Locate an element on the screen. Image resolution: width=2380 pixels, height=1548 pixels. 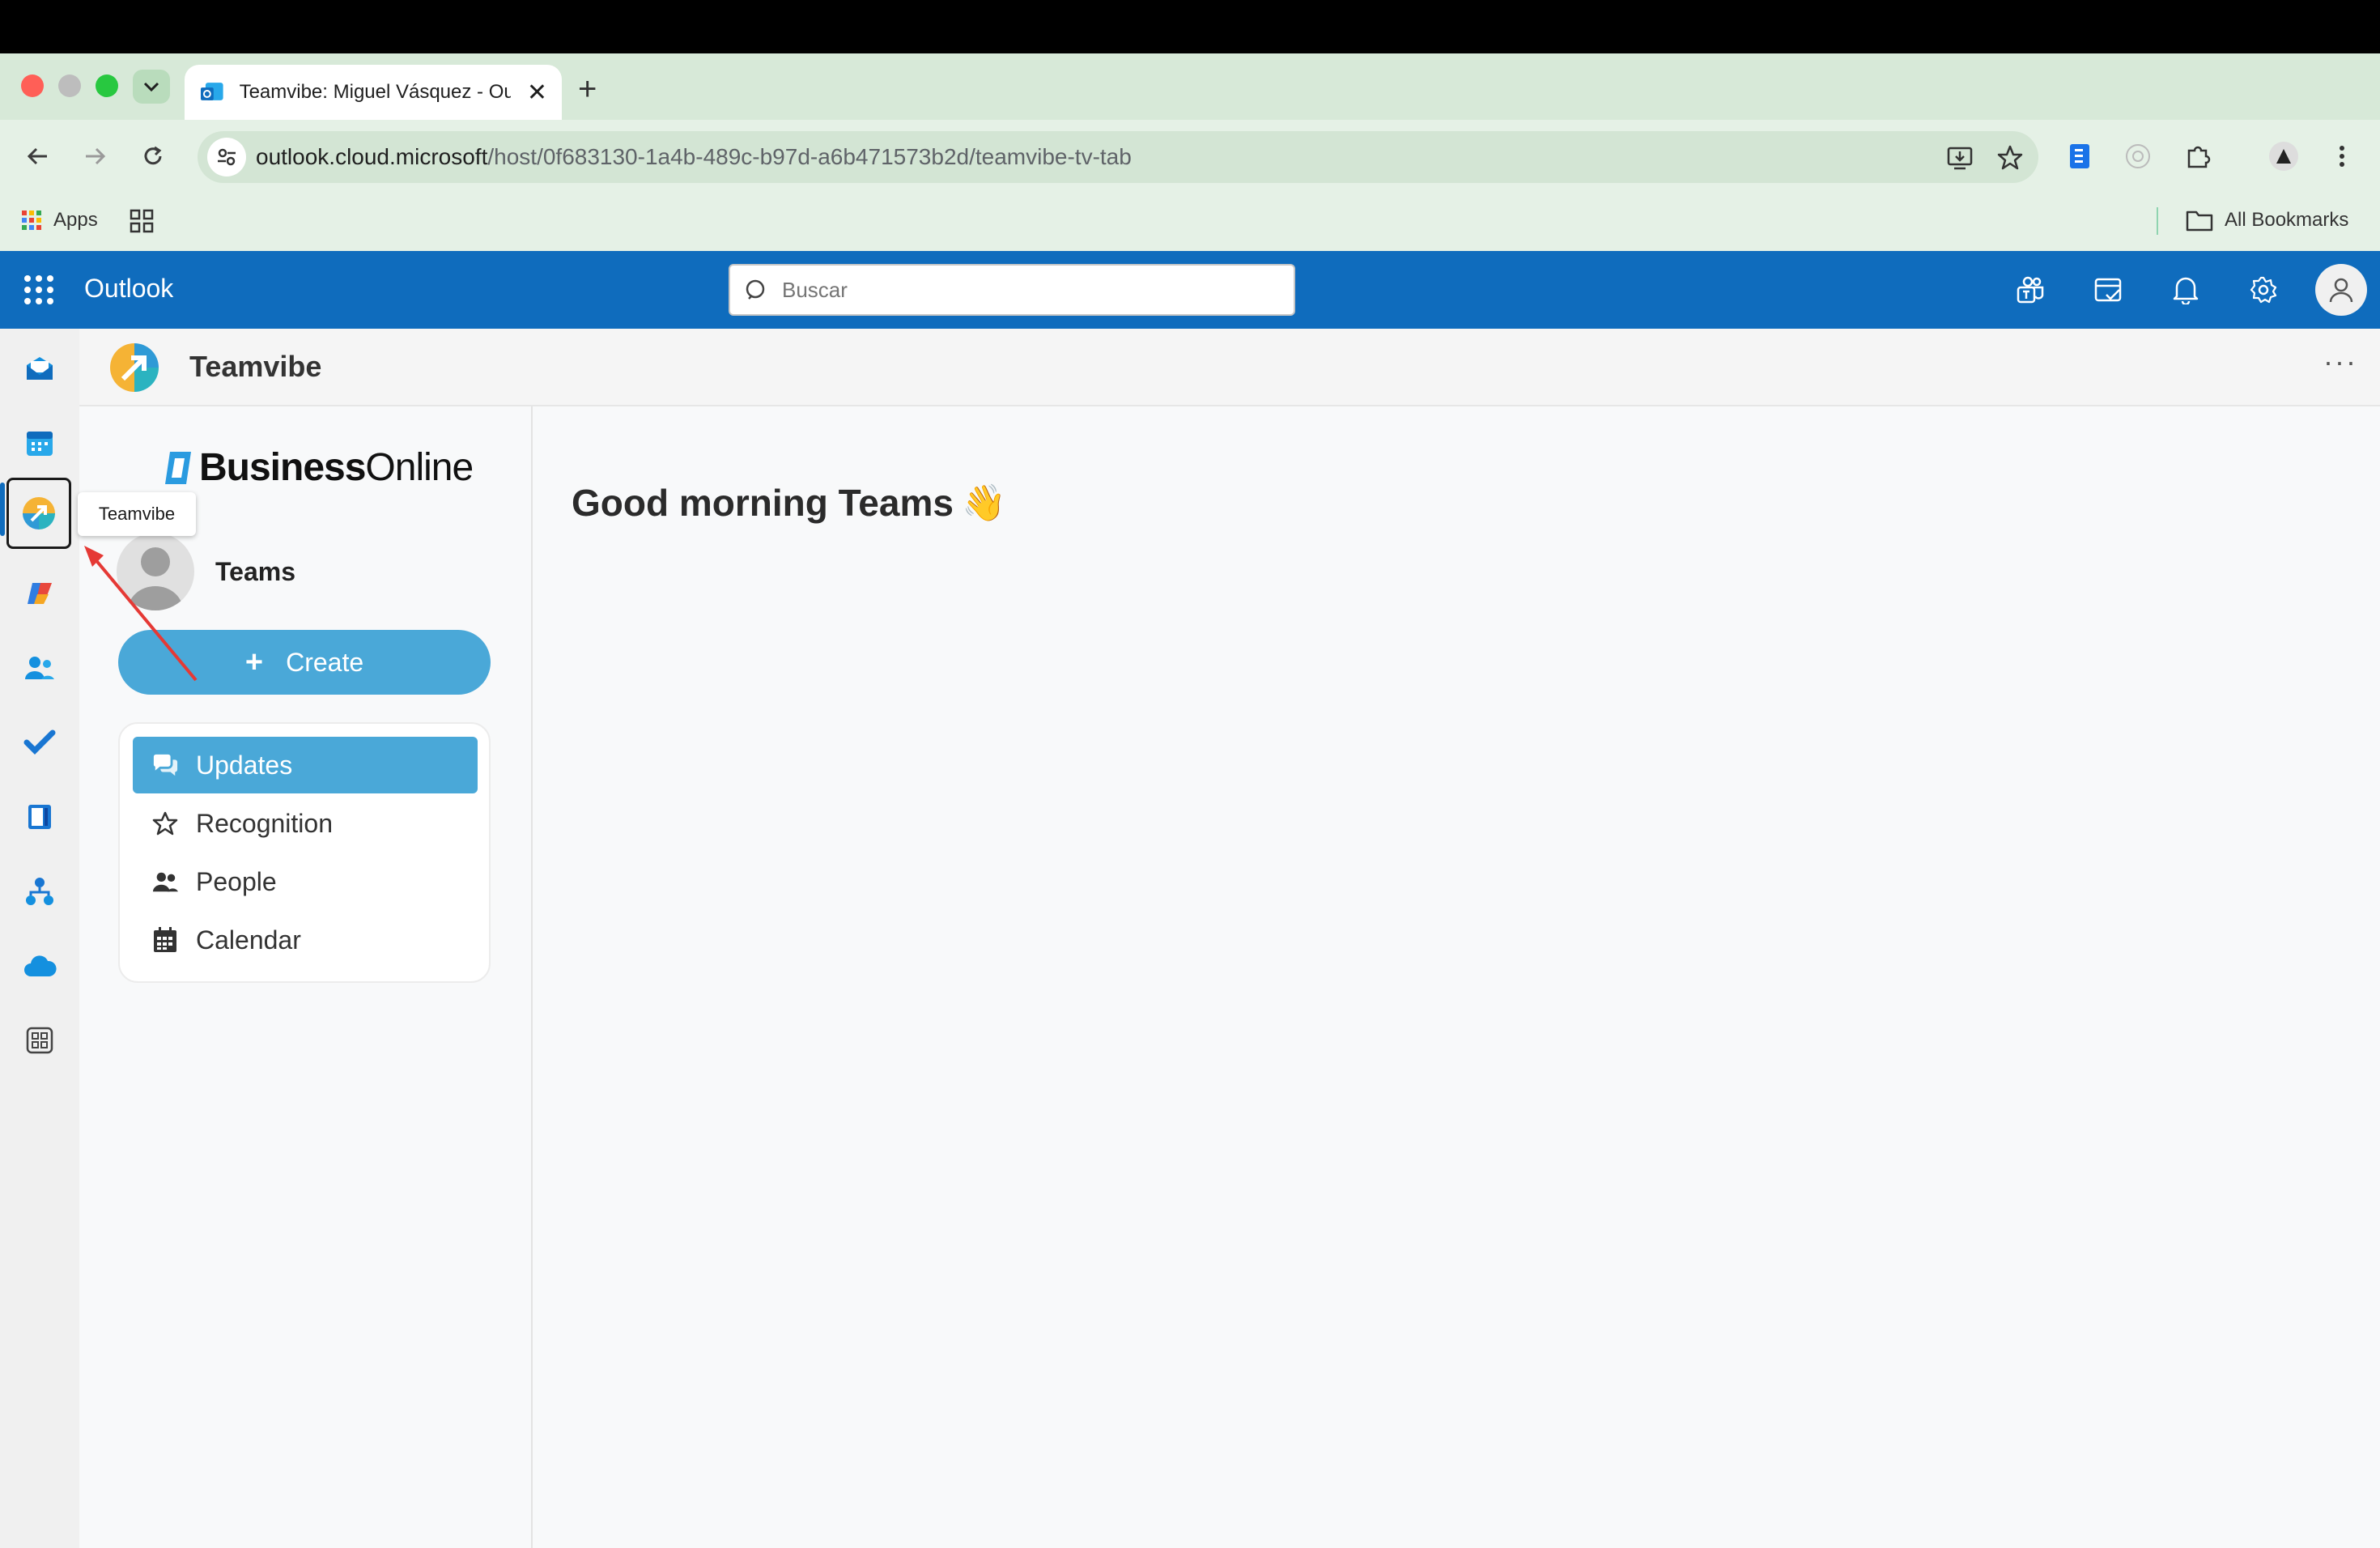
browser-tab-active: Teamvibe: Miguel Vásquez - Outlook ✕ is located at coordinates (373, 92).